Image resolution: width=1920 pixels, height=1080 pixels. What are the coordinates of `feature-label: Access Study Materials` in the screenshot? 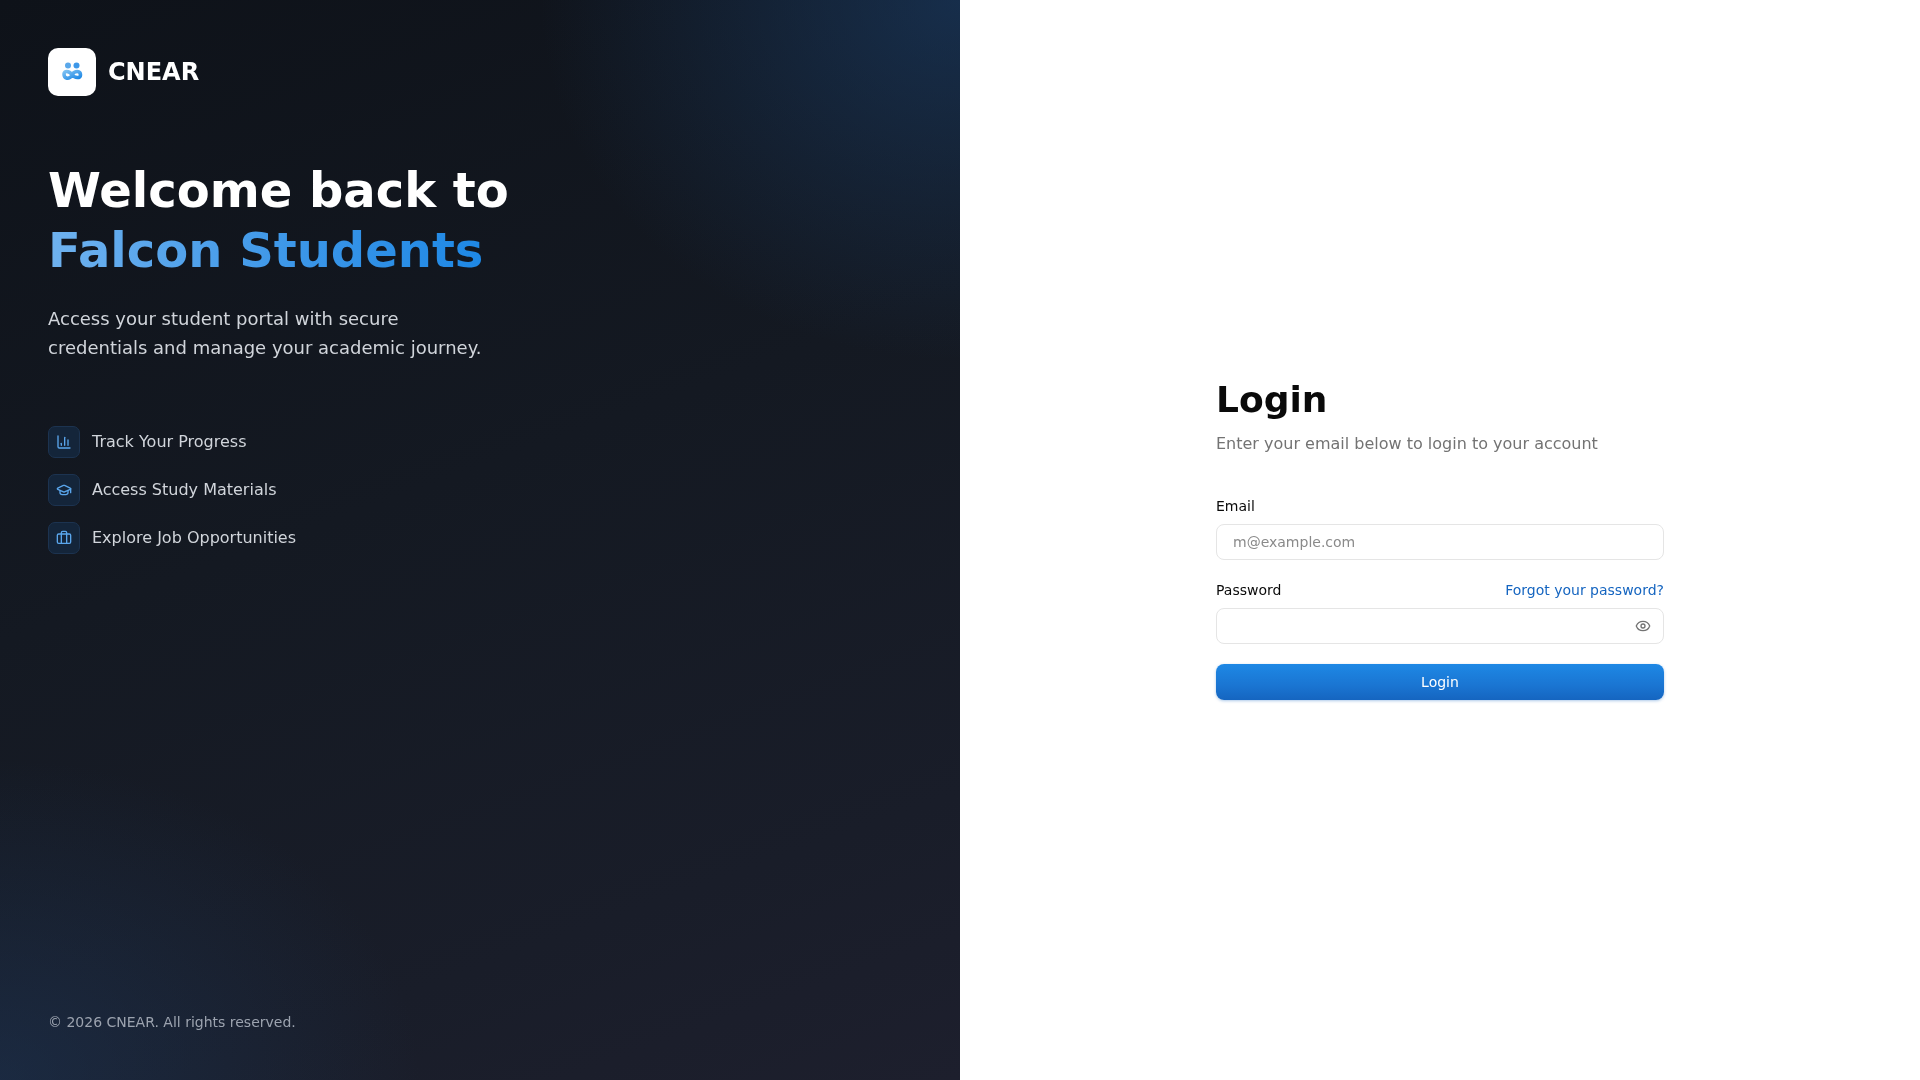 It's located at (184, 490).